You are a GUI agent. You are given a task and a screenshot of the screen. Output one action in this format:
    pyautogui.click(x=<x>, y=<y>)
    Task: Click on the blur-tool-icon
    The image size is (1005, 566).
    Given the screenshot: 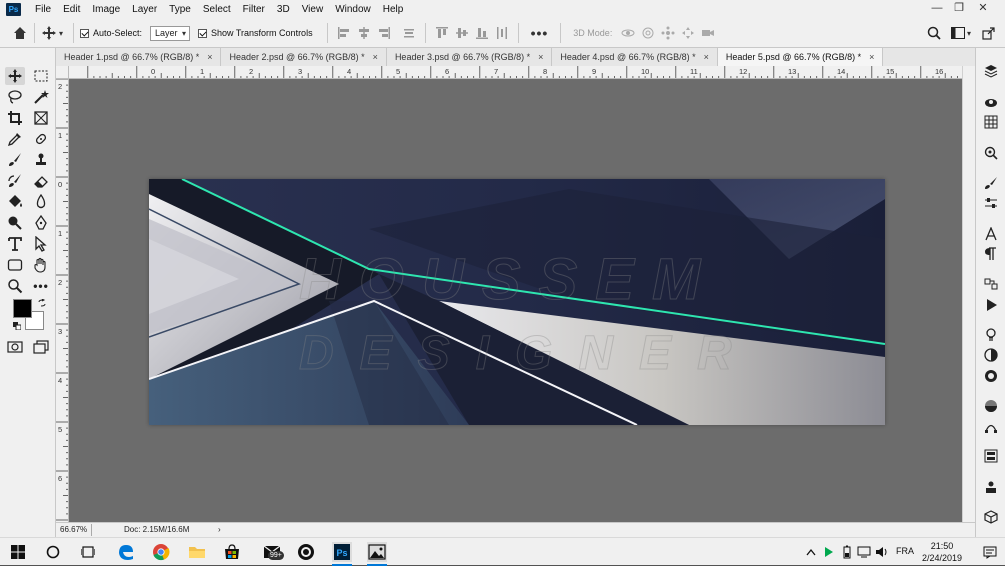 What is the action you would take?
    pyautogui.click(x=41, y=202)
    